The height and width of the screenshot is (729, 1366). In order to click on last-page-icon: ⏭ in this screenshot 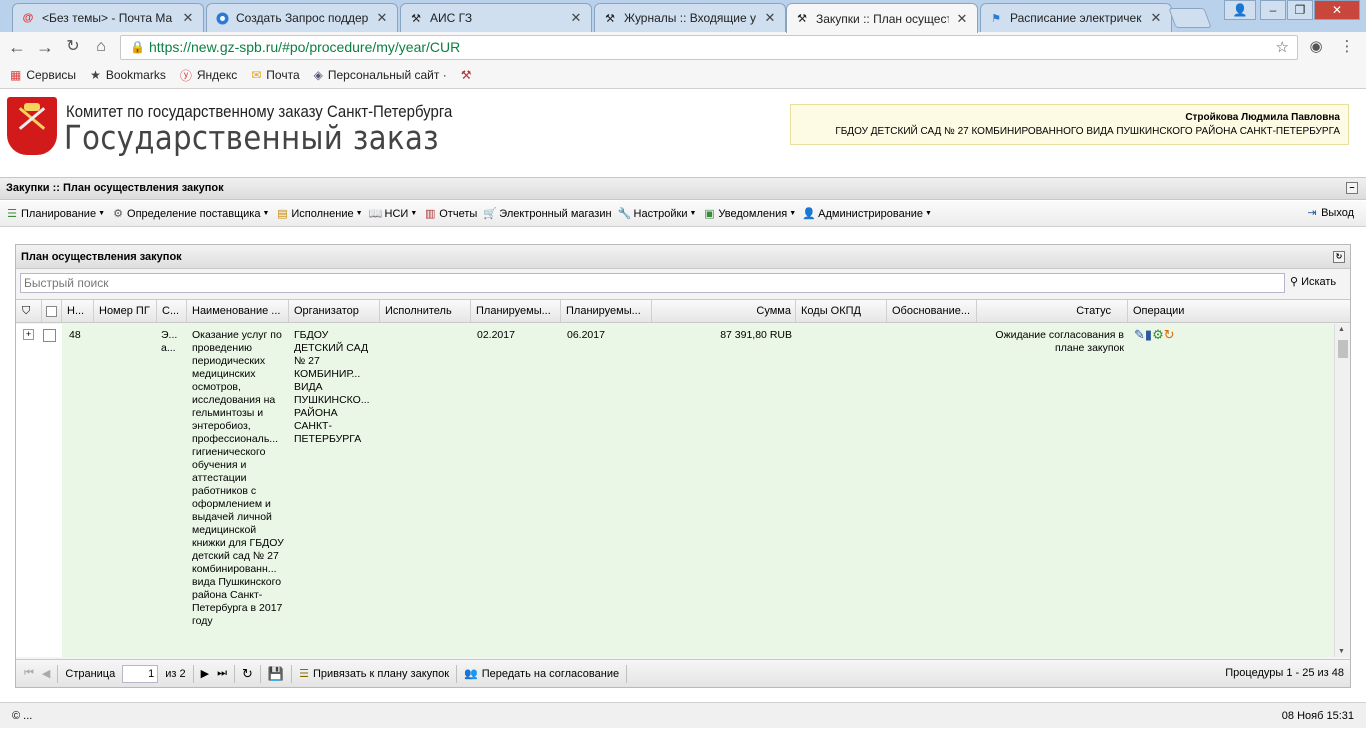, I will do `click(222, 673)`.